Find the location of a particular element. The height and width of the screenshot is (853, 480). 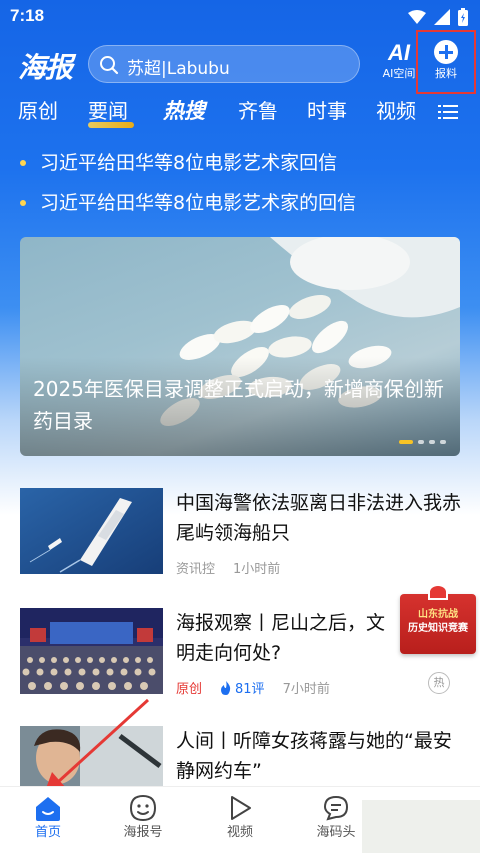

quiz-promo-badge: 山东抗战 历史知识竞赛 is located at coordinates (438, 619).